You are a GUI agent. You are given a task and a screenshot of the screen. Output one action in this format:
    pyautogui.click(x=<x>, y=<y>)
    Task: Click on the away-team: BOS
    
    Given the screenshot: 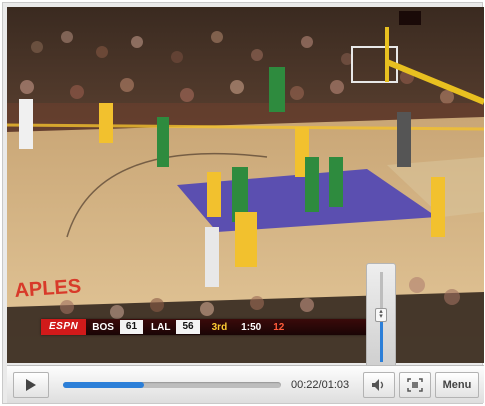 What is the action you would take?
    pyautogui.click(x=103, y=327)
    